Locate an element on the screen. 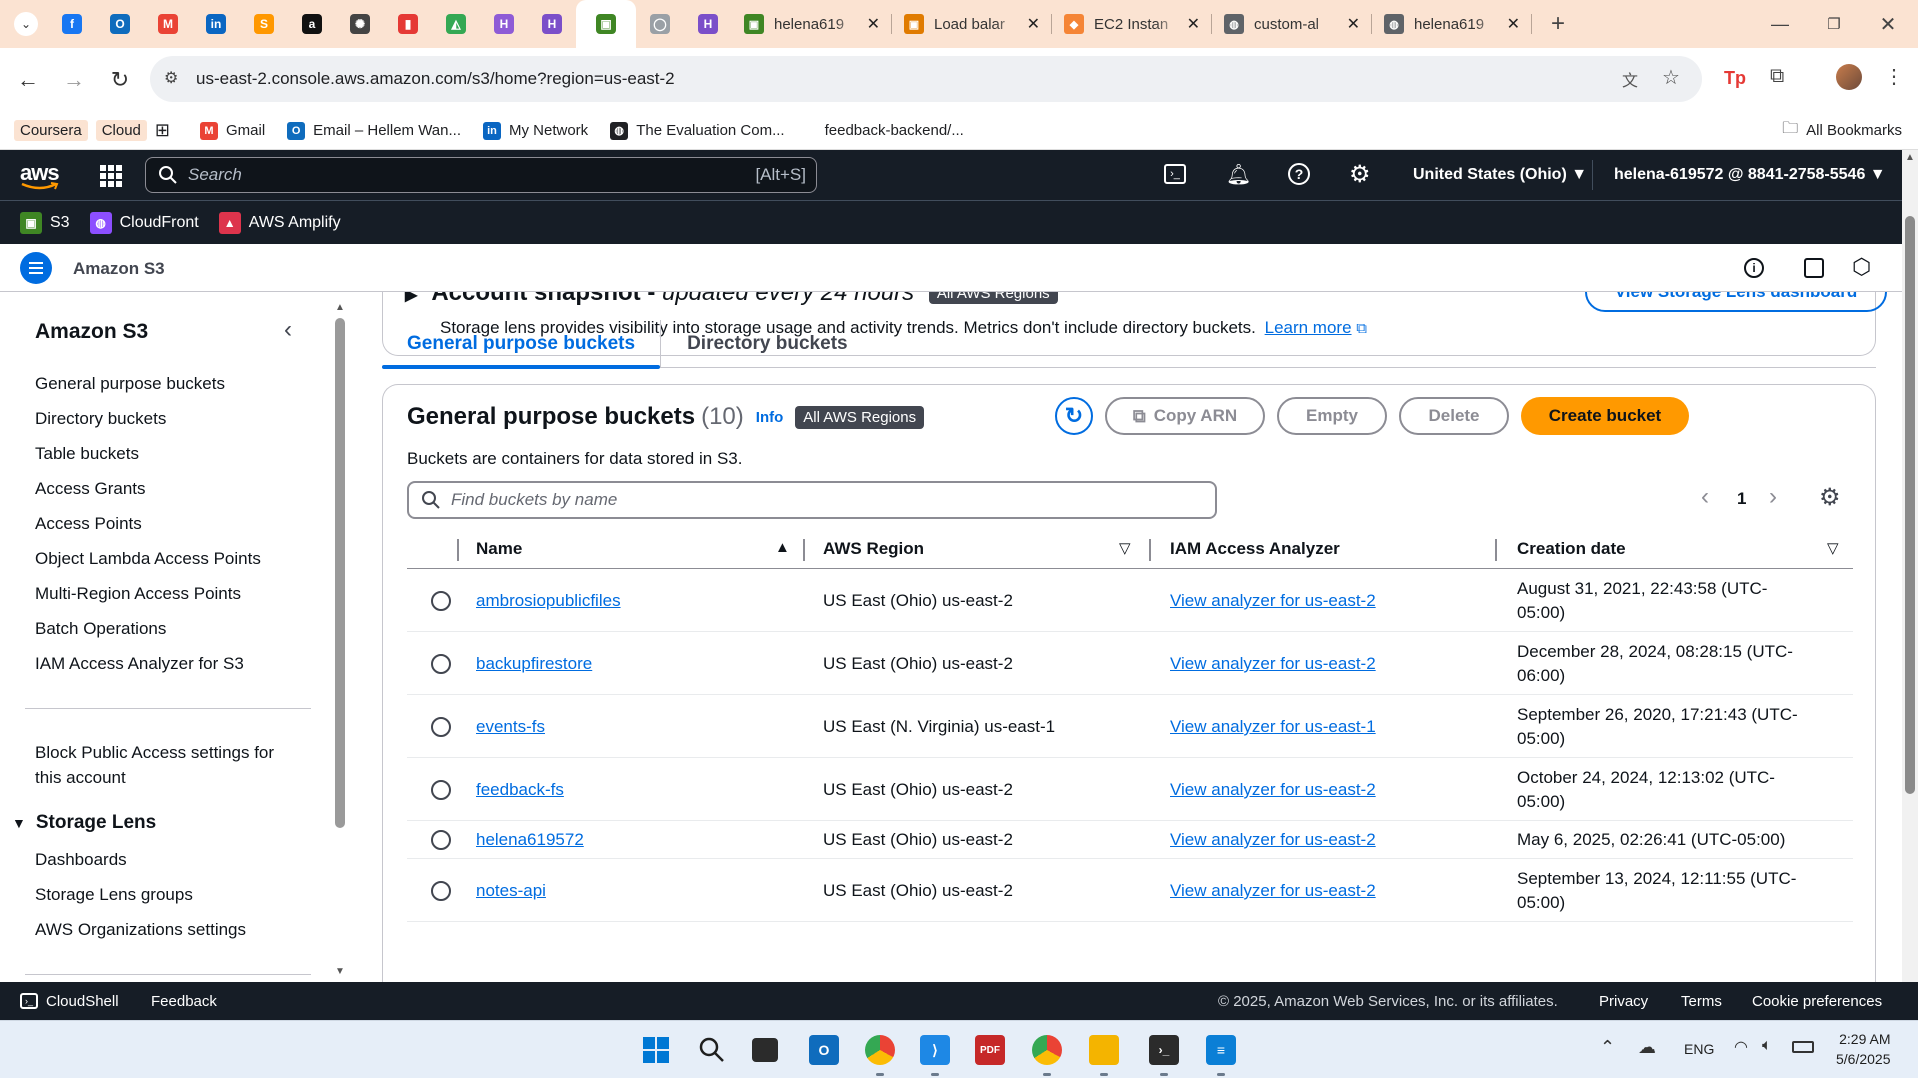 The width and height of the screenshot is (1918, 1078). sidebar-item: IAM Access Analyzer for S3 is located at coordinates (139, 664).